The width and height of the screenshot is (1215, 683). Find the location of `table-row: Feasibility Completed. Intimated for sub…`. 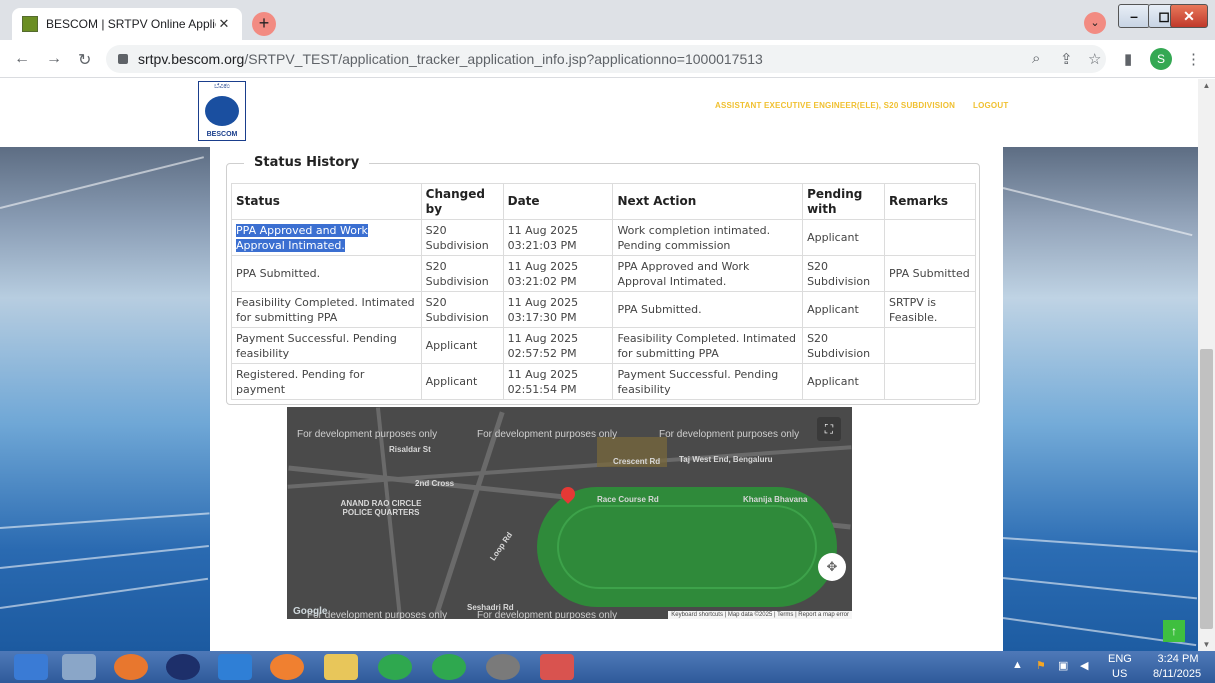

table-row: Feasibility Completed. Intimated for sub… is located at coordinates (603, 309).